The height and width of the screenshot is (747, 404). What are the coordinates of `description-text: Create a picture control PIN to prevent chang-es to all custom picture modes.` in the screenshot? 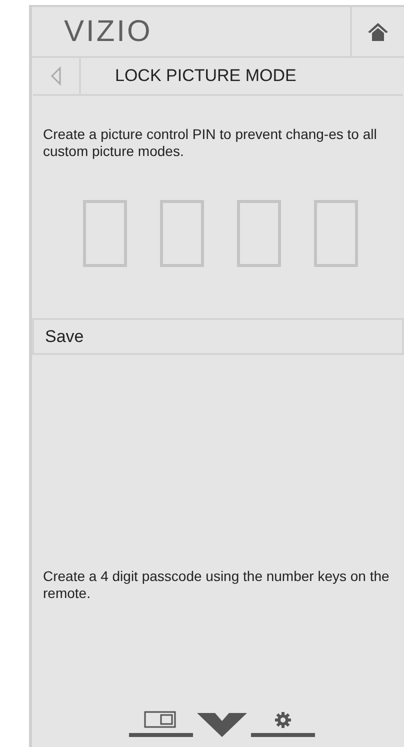 It's located at (210, 143).